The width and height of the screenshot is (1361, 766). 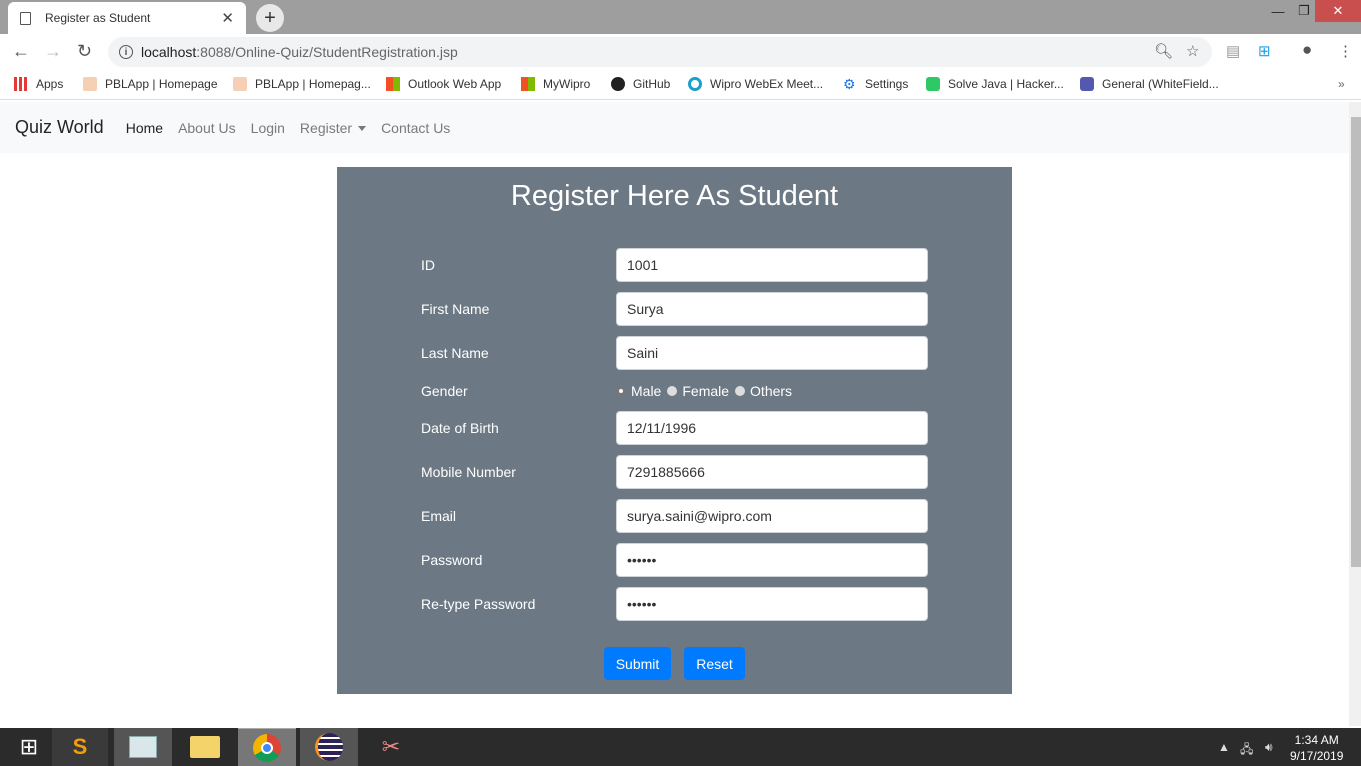 What do you see at coordinates (680, 747) in the screenshot?
I see `windows-taskbar: ⊞ S ✂ ▲ 🖧 🔊︎ 1:34 AM 9/17/2019` at bounding box center [680, 747].